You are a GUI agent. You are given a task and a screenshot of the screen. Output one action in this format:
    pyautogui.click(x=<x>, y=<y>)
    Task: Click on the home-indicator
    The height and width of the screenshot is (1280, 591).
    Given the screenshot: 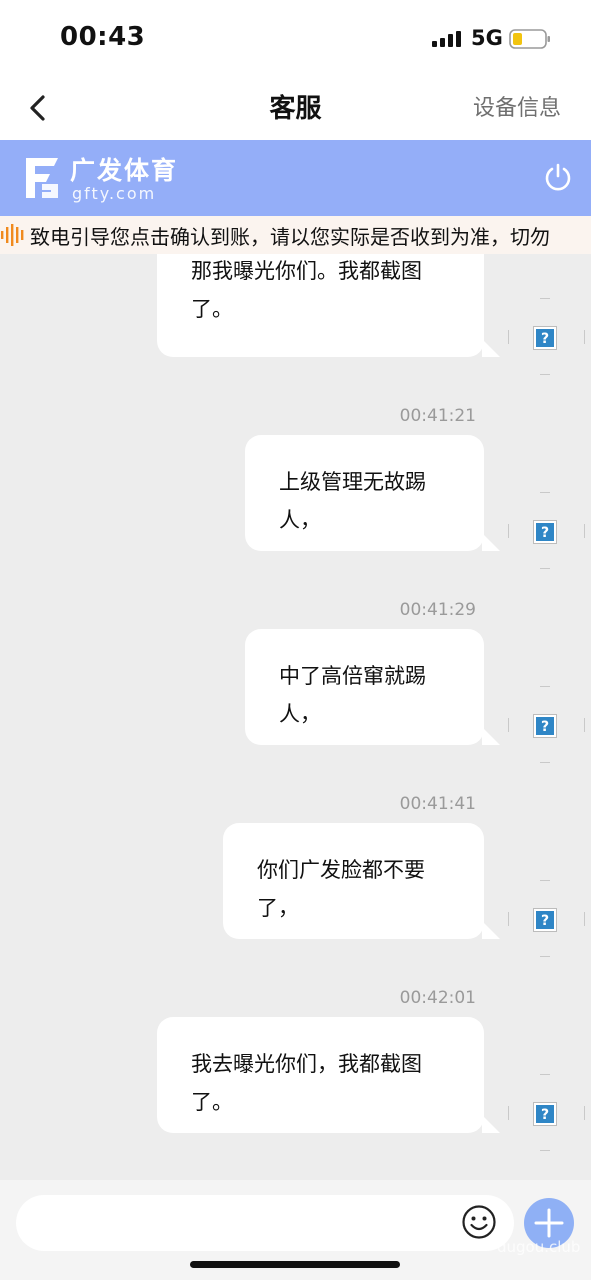 What is the action you would take?
    pyautogui.click(x=295, y=1264)
    